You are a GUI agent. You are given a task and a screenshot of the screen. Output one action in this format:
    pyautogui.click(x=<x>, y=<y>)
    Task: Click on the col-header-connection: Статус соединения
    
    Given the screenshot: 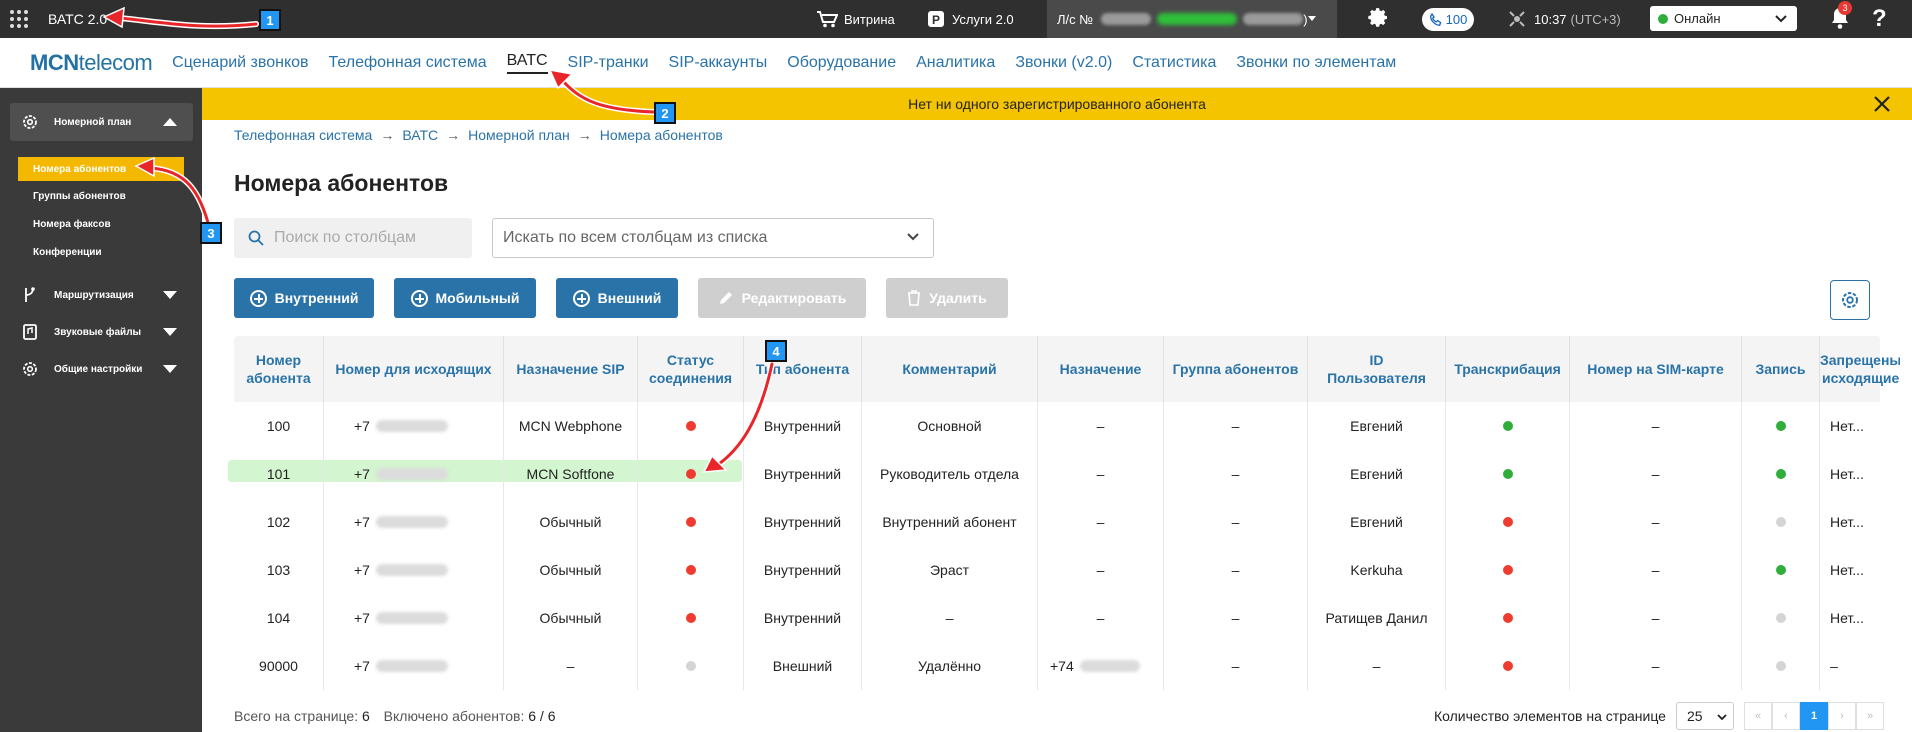 What is the action you would take?
    pyautogui.click(x=691, y=369)
    